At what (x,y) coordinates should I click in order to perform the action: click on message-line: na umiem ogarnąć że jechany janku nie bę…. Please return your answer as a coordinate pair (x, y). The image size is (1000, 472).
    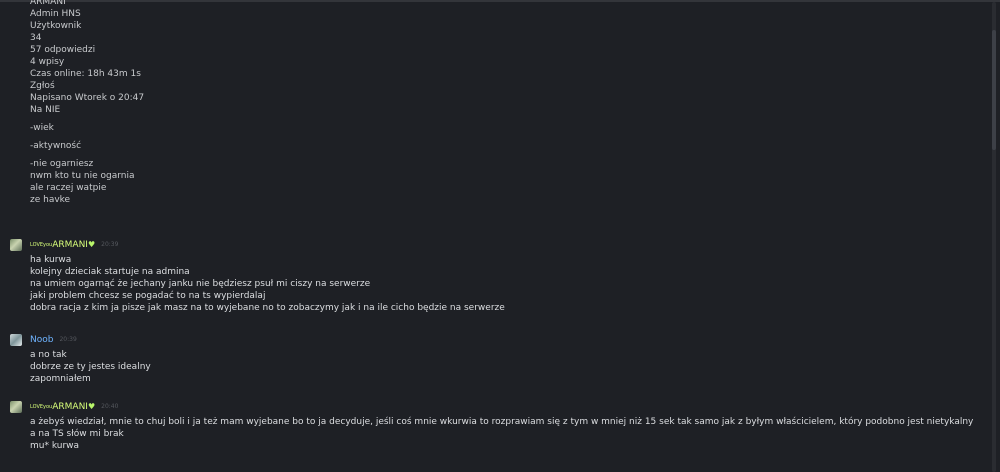
    Looking at the image, I should click on (200, 284).